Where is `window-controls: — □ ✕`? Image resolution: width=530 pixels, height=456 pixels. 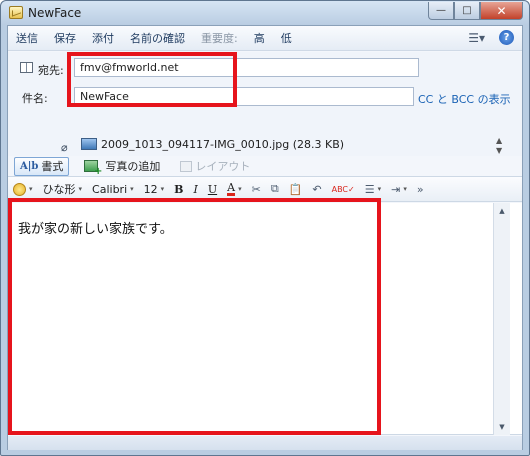 window-controls: — □ ✕ is located at coordinates (475, 11).